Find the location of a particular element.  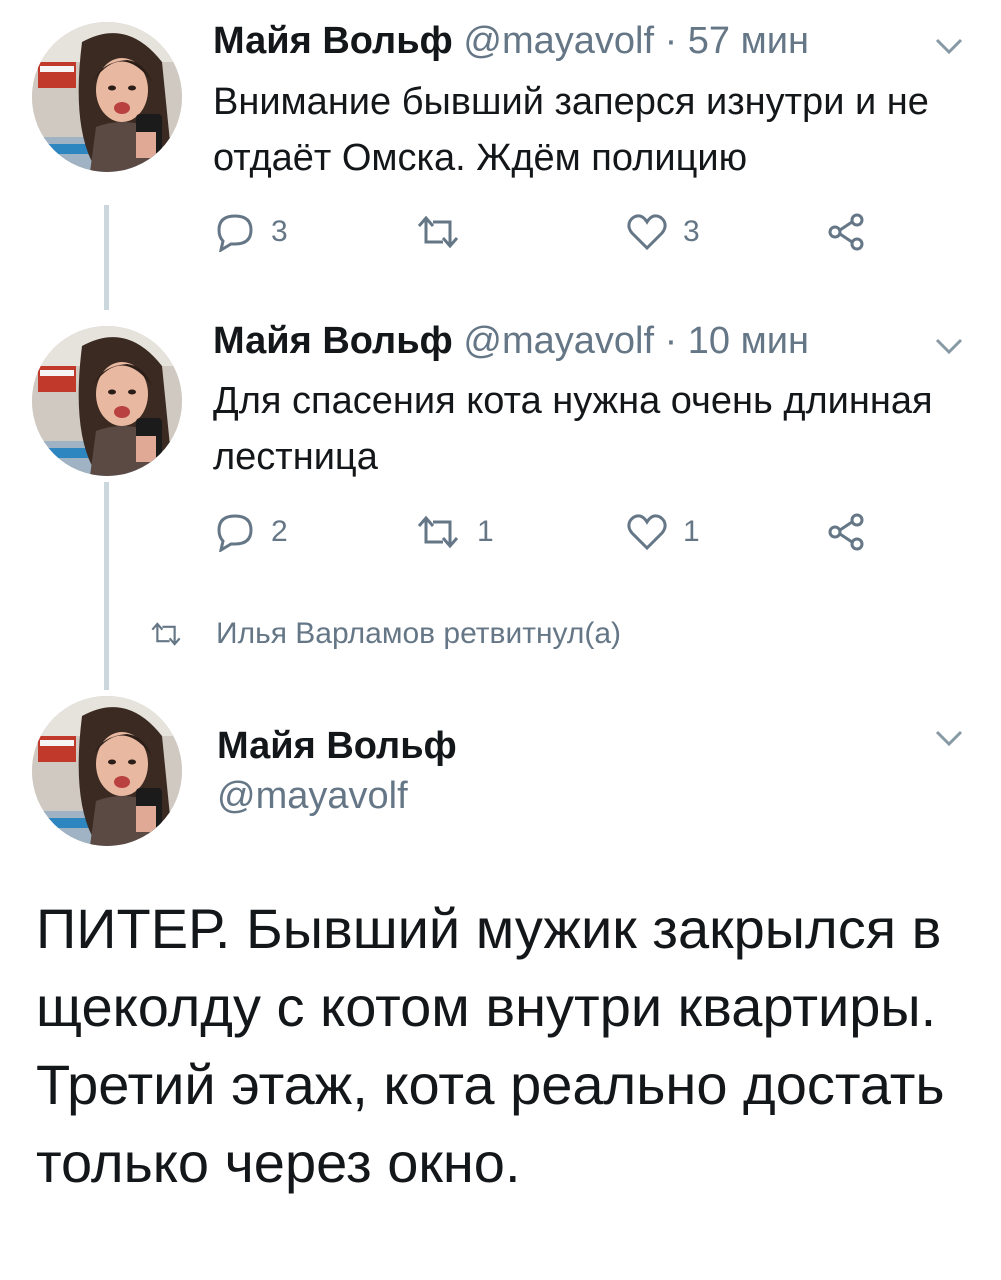

like-button: 1 is located at coordinates (662, 532).